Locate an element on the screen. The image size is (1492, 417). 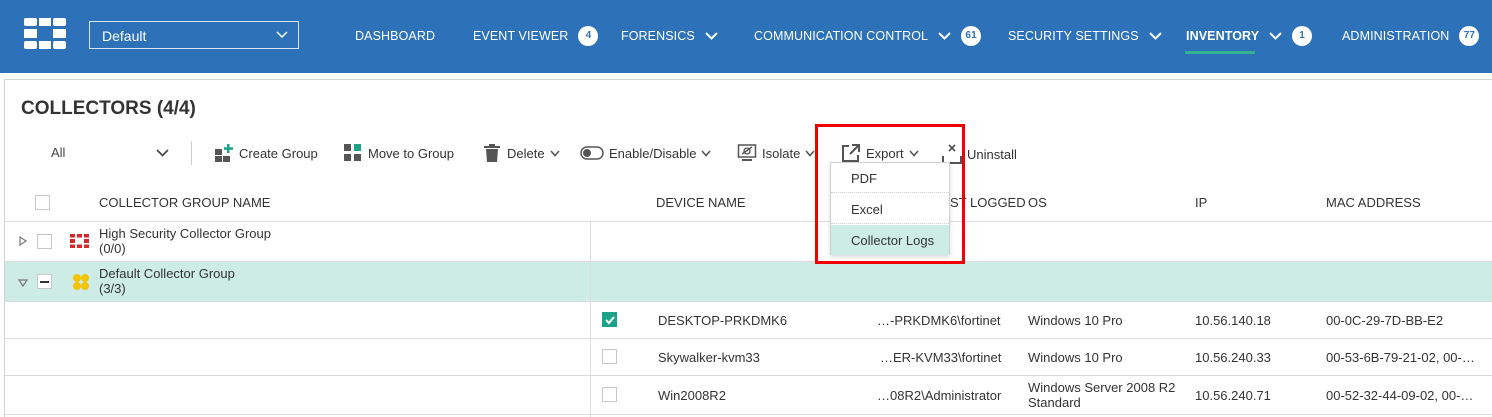
toggle-icon is located at coordinates (592, 153).